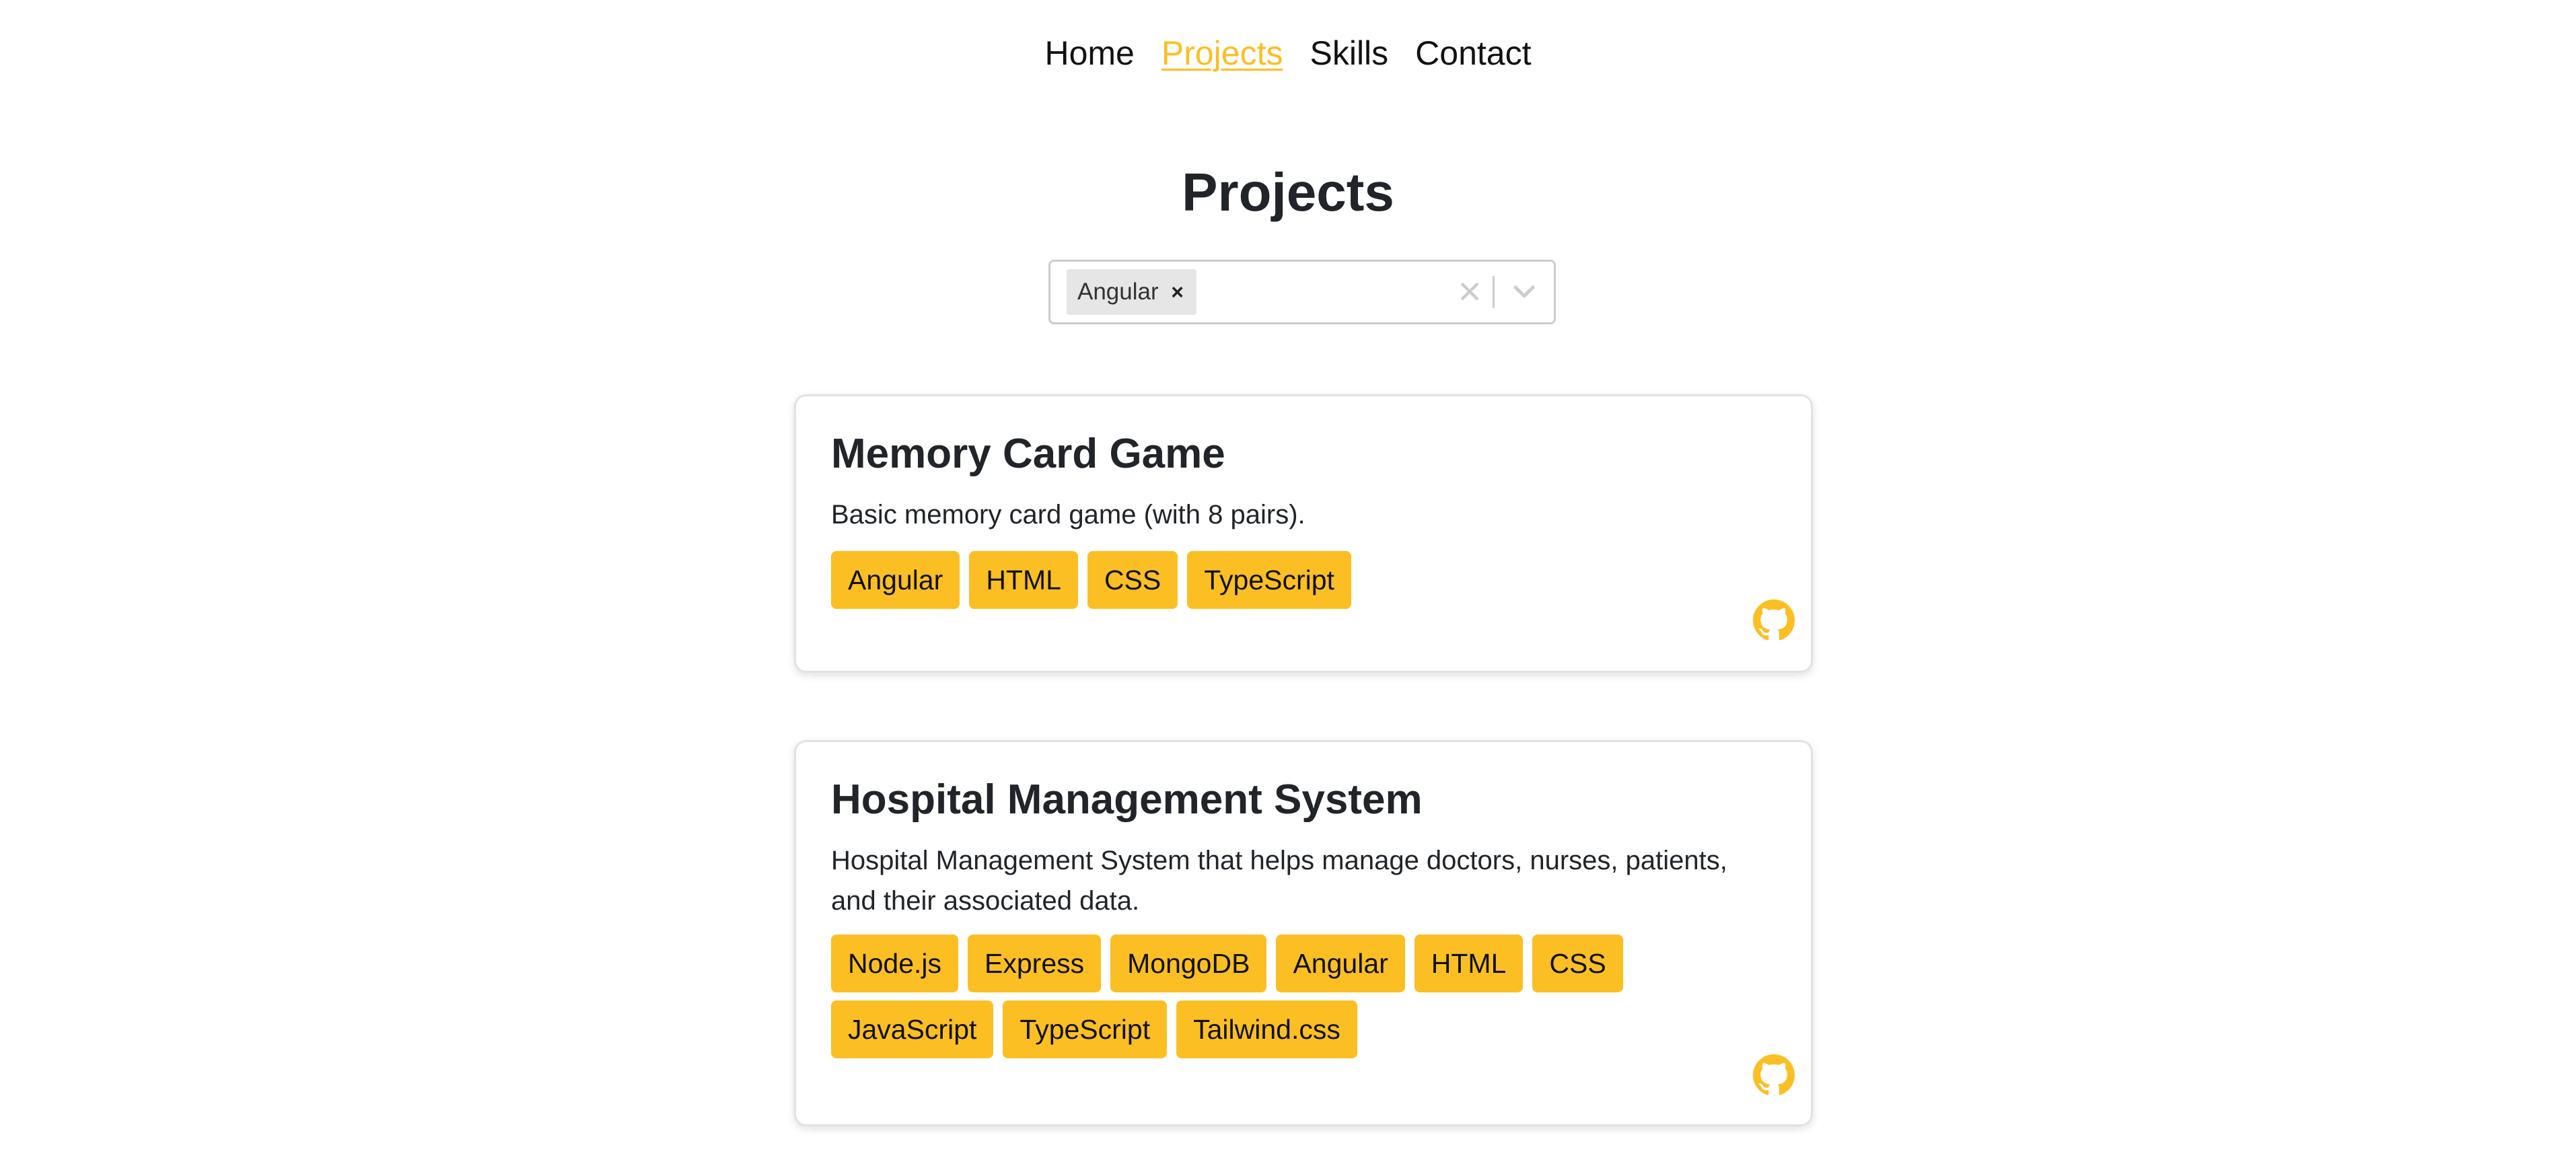 This screenshot has width=2576, height=1168. What do you see at coordinates (1349, 53) in the screenshot?
I see `nav-skills-link: Skills` at bounding box center [1349, 53].